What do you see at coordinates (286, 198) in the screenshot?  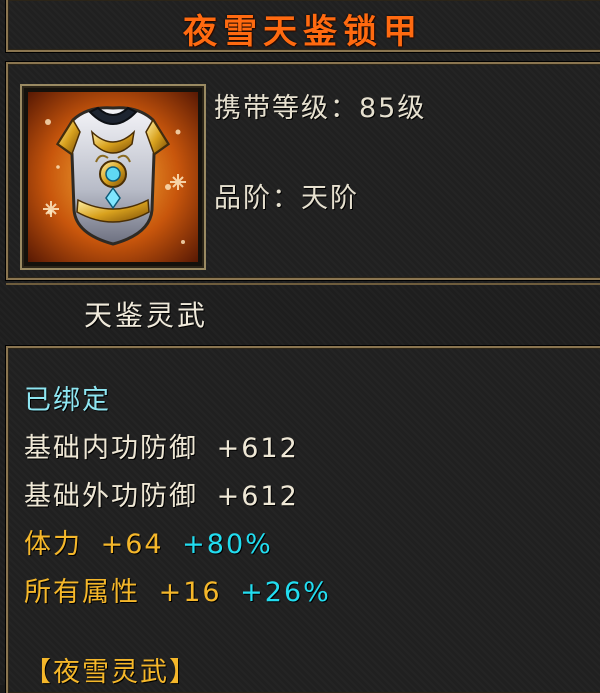 I see `item-grade-text: 品阶：天阶` at bounding box center [286, 198].